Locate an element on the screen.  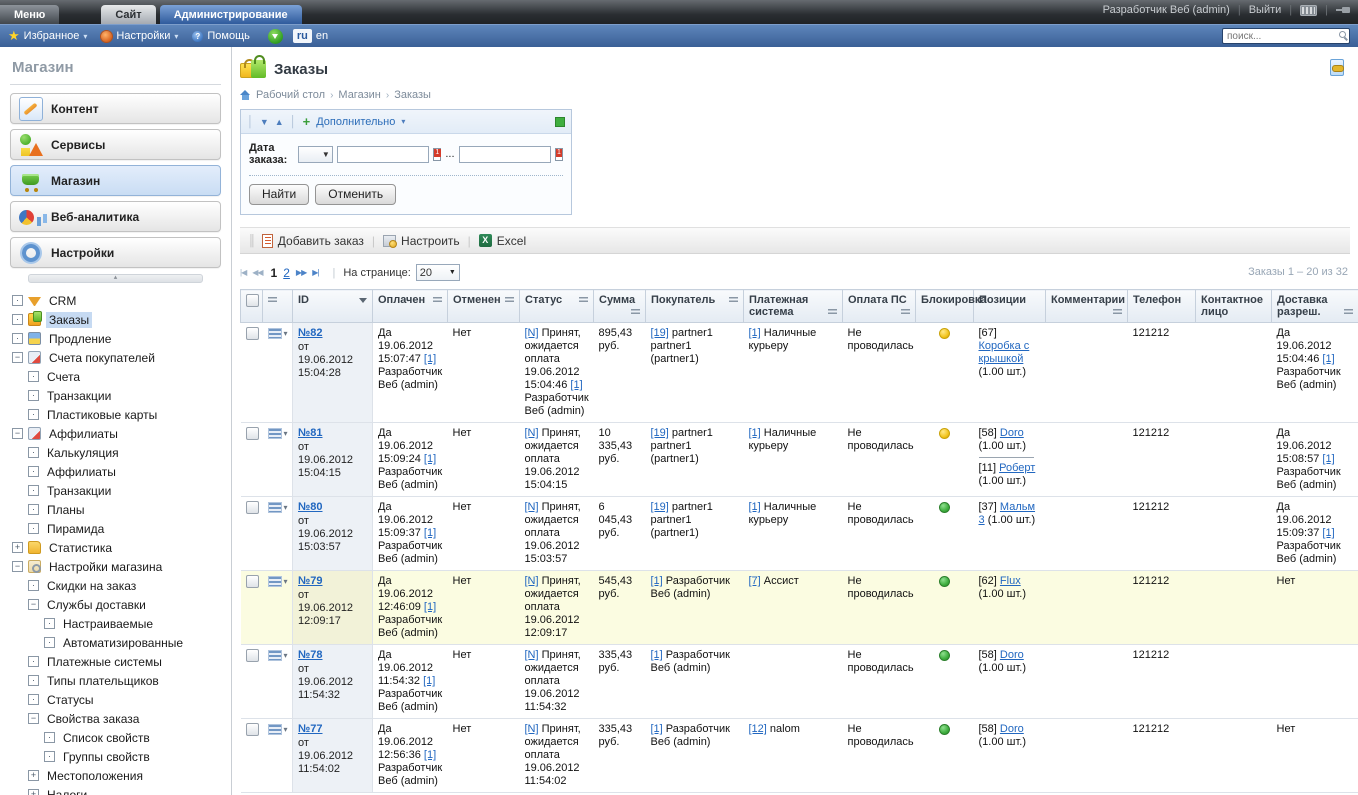
column-header: ID is located at coordinates (332, 306).